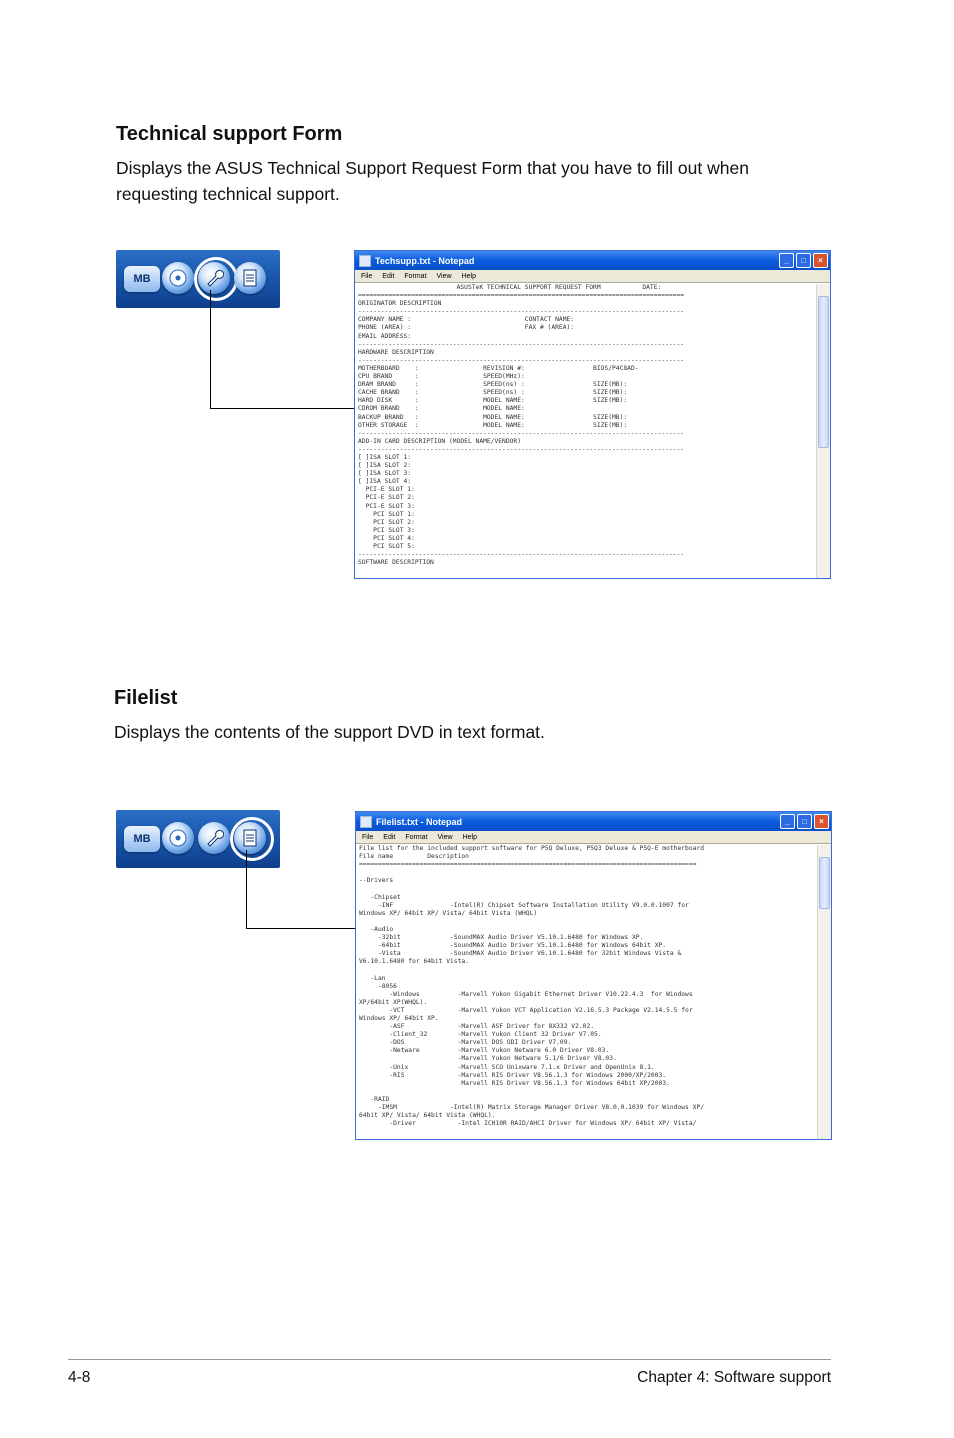 The width and height of the screenshot is (954, 1438). I want to click on window-title: Techsupp.txt - Notepad, so click(425, 260).